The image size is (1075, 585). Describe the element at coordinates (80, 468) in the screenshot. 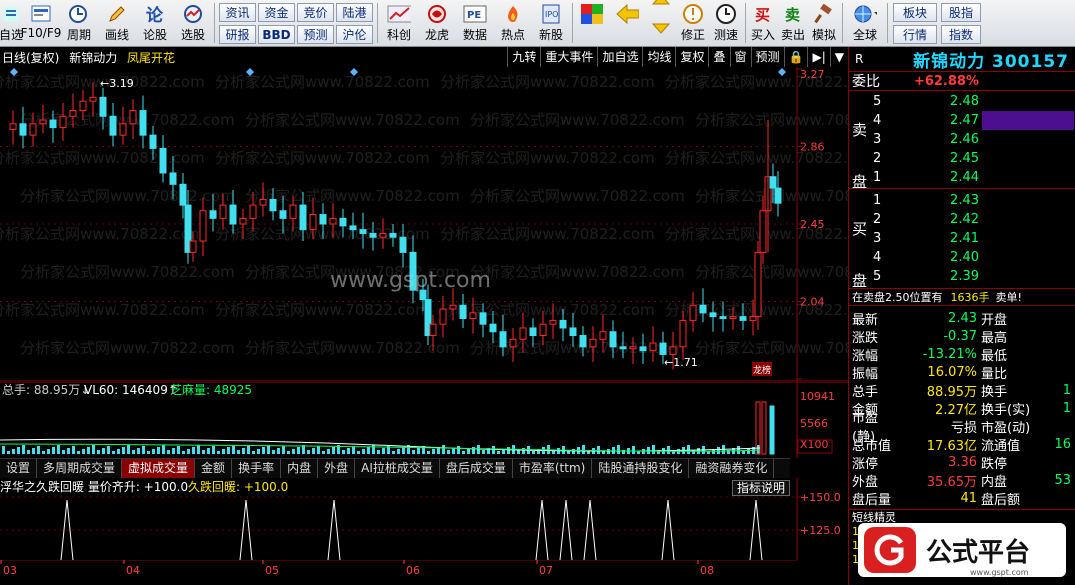

I see `tab-1: 多周期成交量` at that location.